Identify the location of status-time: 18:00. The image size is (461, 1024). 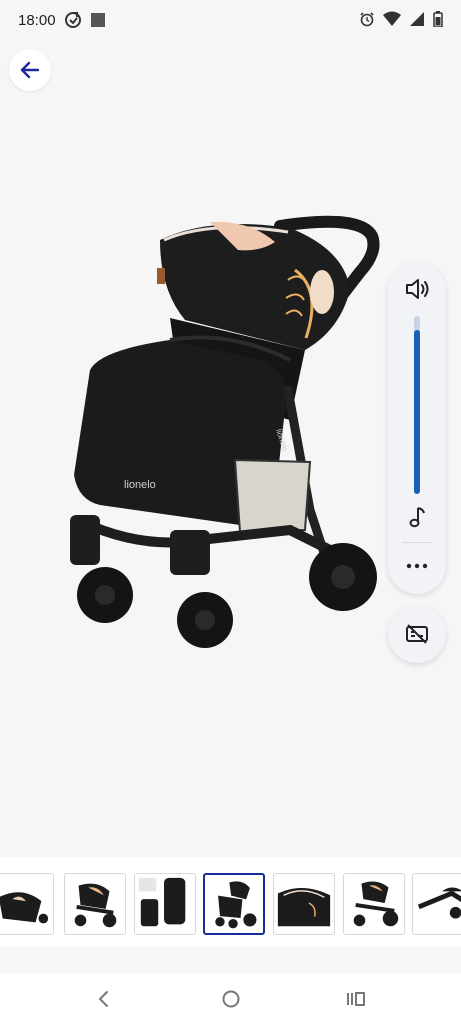
(37, 20).